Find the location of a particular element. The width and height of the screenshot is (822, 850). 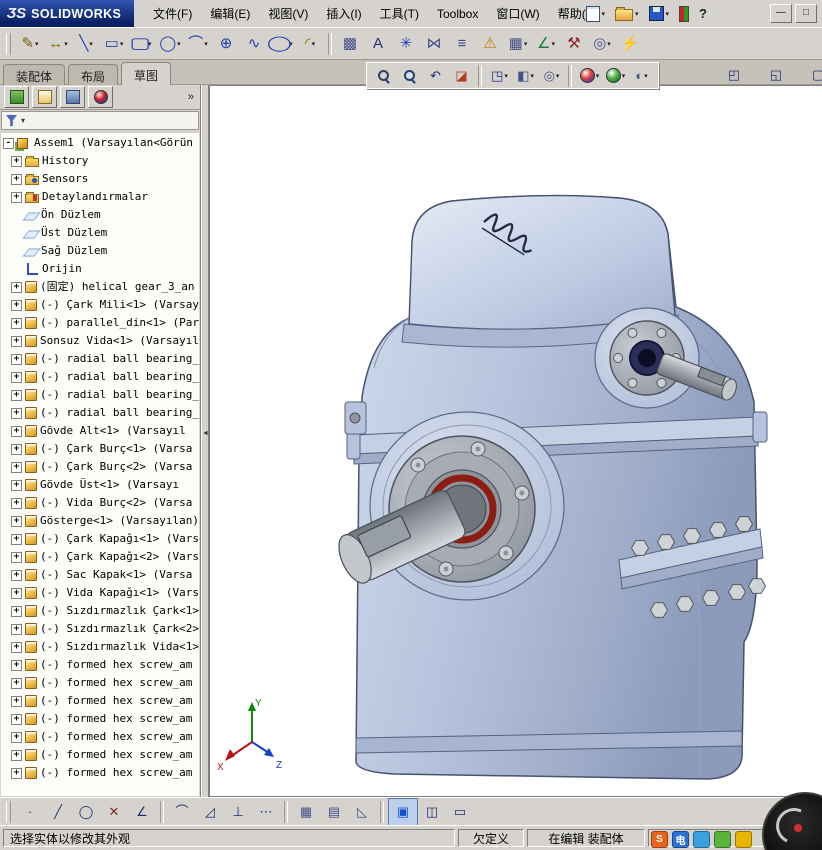

slot-tool: ▢ ▾ is located at coordinates (142, 44).